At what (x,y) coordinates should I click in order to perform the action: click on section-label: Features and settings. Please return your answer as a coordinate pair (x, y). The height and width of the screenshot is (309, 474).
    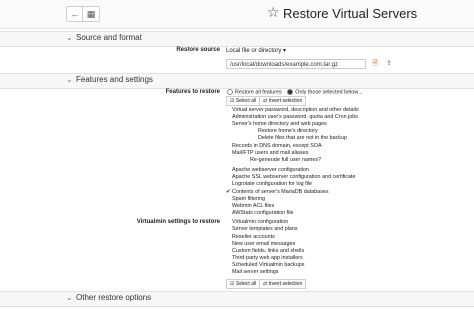
    Looking at the image, I should click on (114, 79).